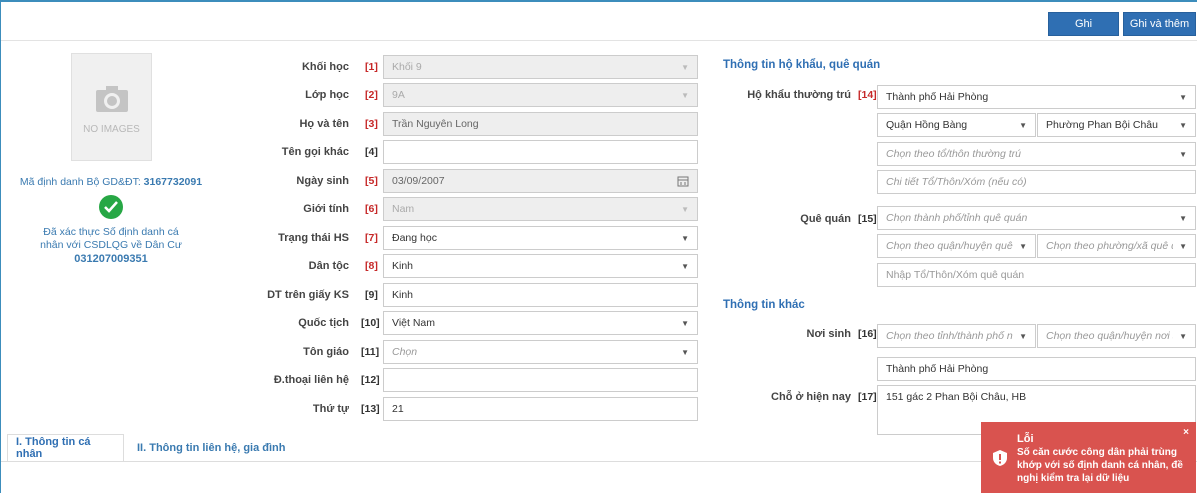 The width and height of the screenshot is (1197, 493). What do you see at coordinates (540, 124) in the screenshot?
I see `ho-ten-input: Trần Nguyên Long` at bounding box center [540, 124].